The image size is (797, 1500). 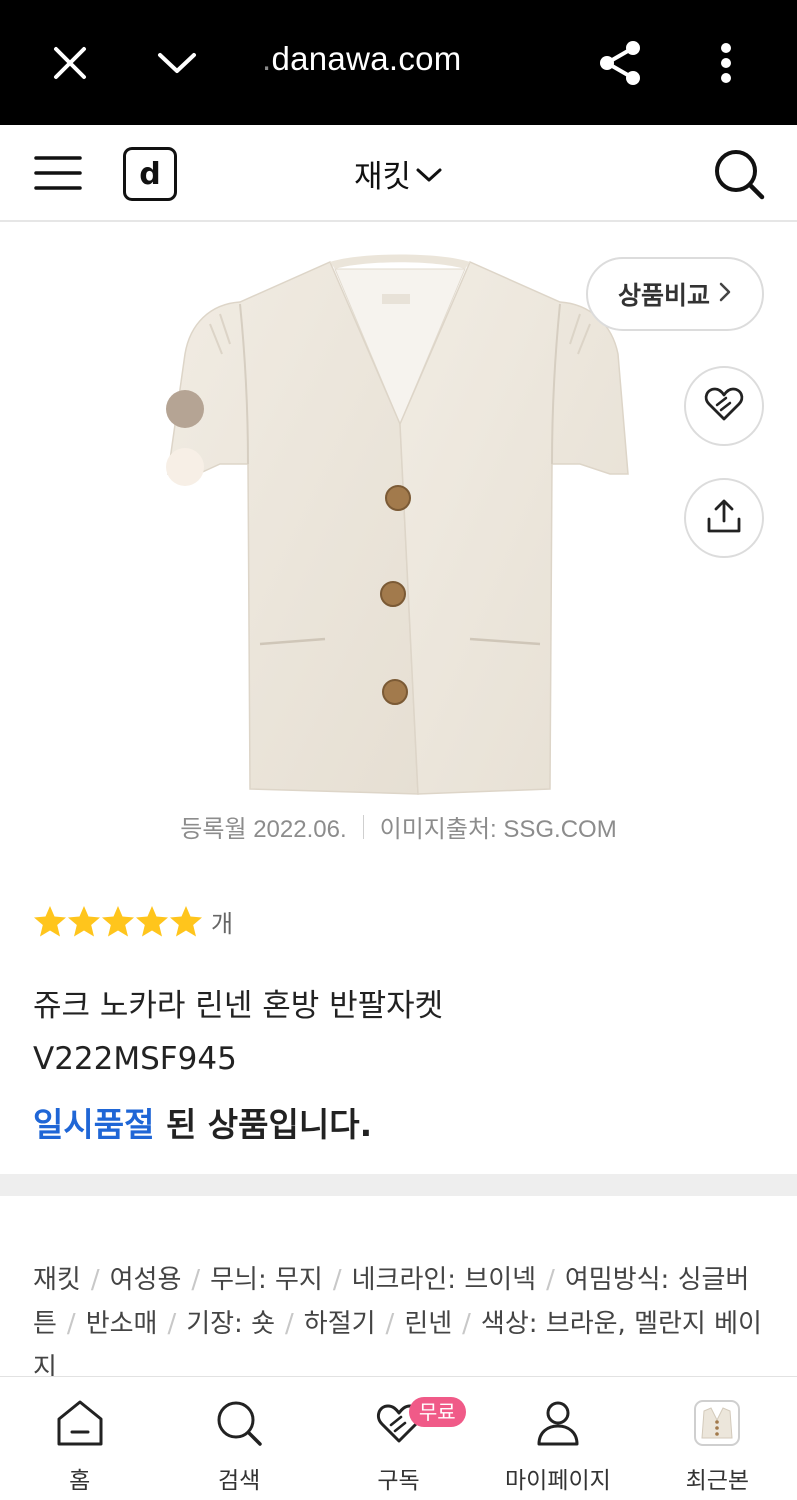 I want to click on nav-search: 검색, so click(x=238, y=1438).